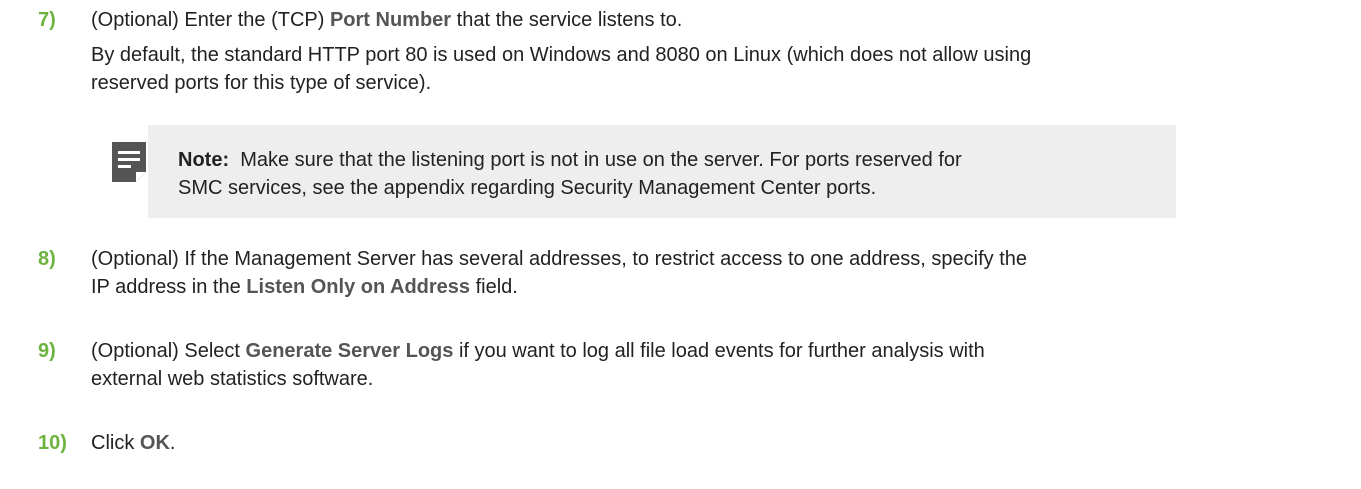 The image size is (1361, 489). I want to click on ui-term-generate-server-logs: Generate Server Logs, so click(349, 351).